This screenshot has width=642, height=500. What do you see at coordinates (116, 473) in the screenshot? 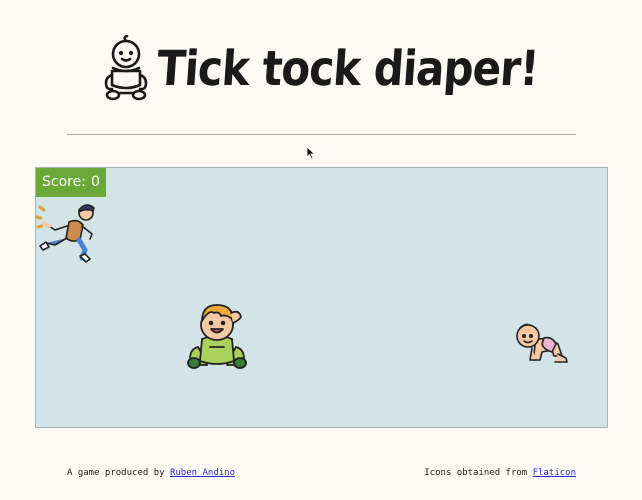
I see `credit-prefix: A game produced by` at bounding box center [116, 473].